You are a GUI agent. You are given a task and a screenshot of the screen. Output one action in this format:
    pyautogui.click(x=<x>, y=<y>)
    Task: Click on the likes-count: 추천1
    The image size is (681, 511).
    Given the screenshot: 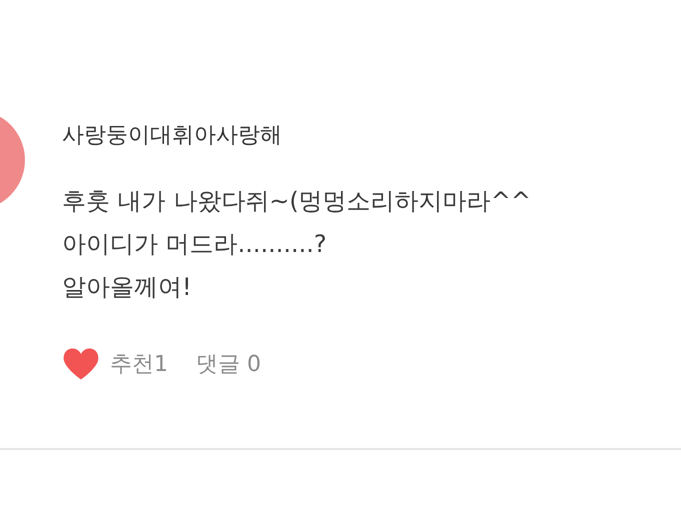 What is the action you would take?
    pyautogui.click(x=139, y=365)
    